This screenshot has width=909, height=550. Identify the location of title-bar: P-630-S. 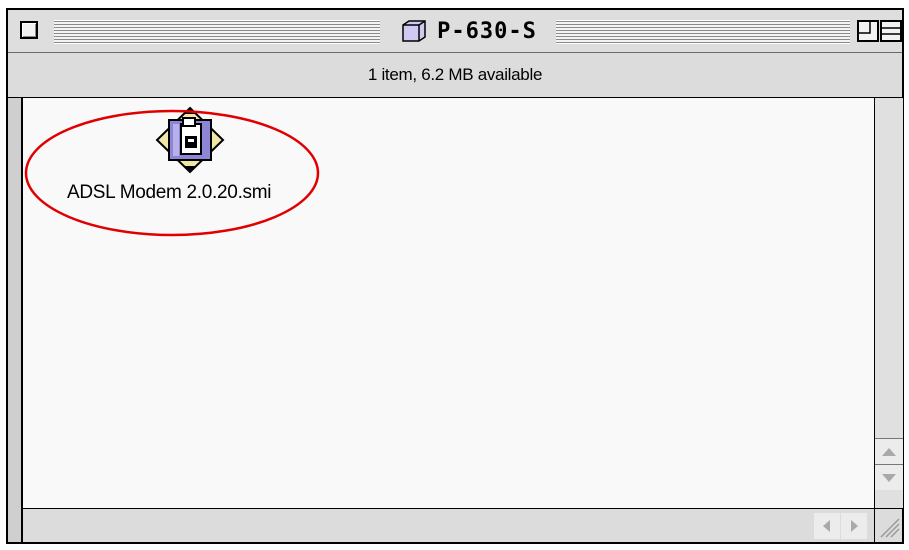
(455, 31).